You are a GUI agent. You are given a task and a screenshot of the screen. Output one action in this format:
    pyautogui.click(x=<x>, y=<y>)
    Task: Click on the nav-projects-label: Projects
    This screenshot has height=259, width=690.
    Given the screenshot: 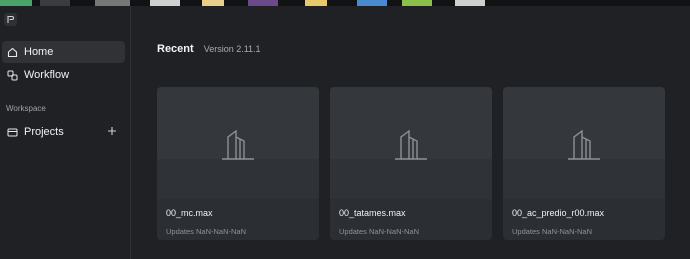 What is the action you would take?
    pyautogui.click(x=44, y=132)
    